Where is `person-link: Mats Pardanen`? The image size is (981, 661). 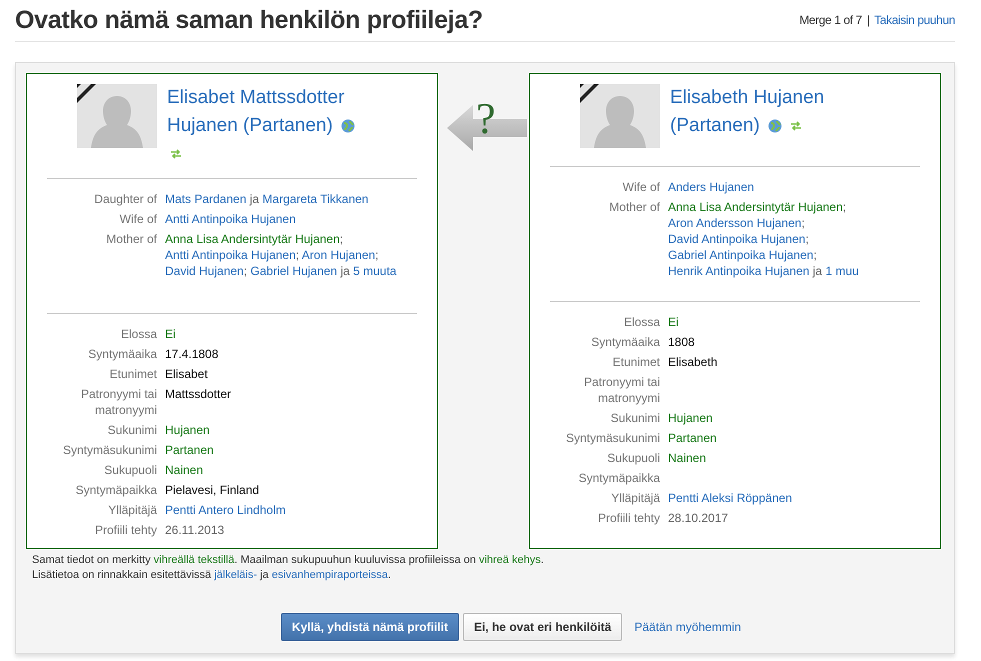
person-link: Mats Pardanen is located at coordinates (205, 199).